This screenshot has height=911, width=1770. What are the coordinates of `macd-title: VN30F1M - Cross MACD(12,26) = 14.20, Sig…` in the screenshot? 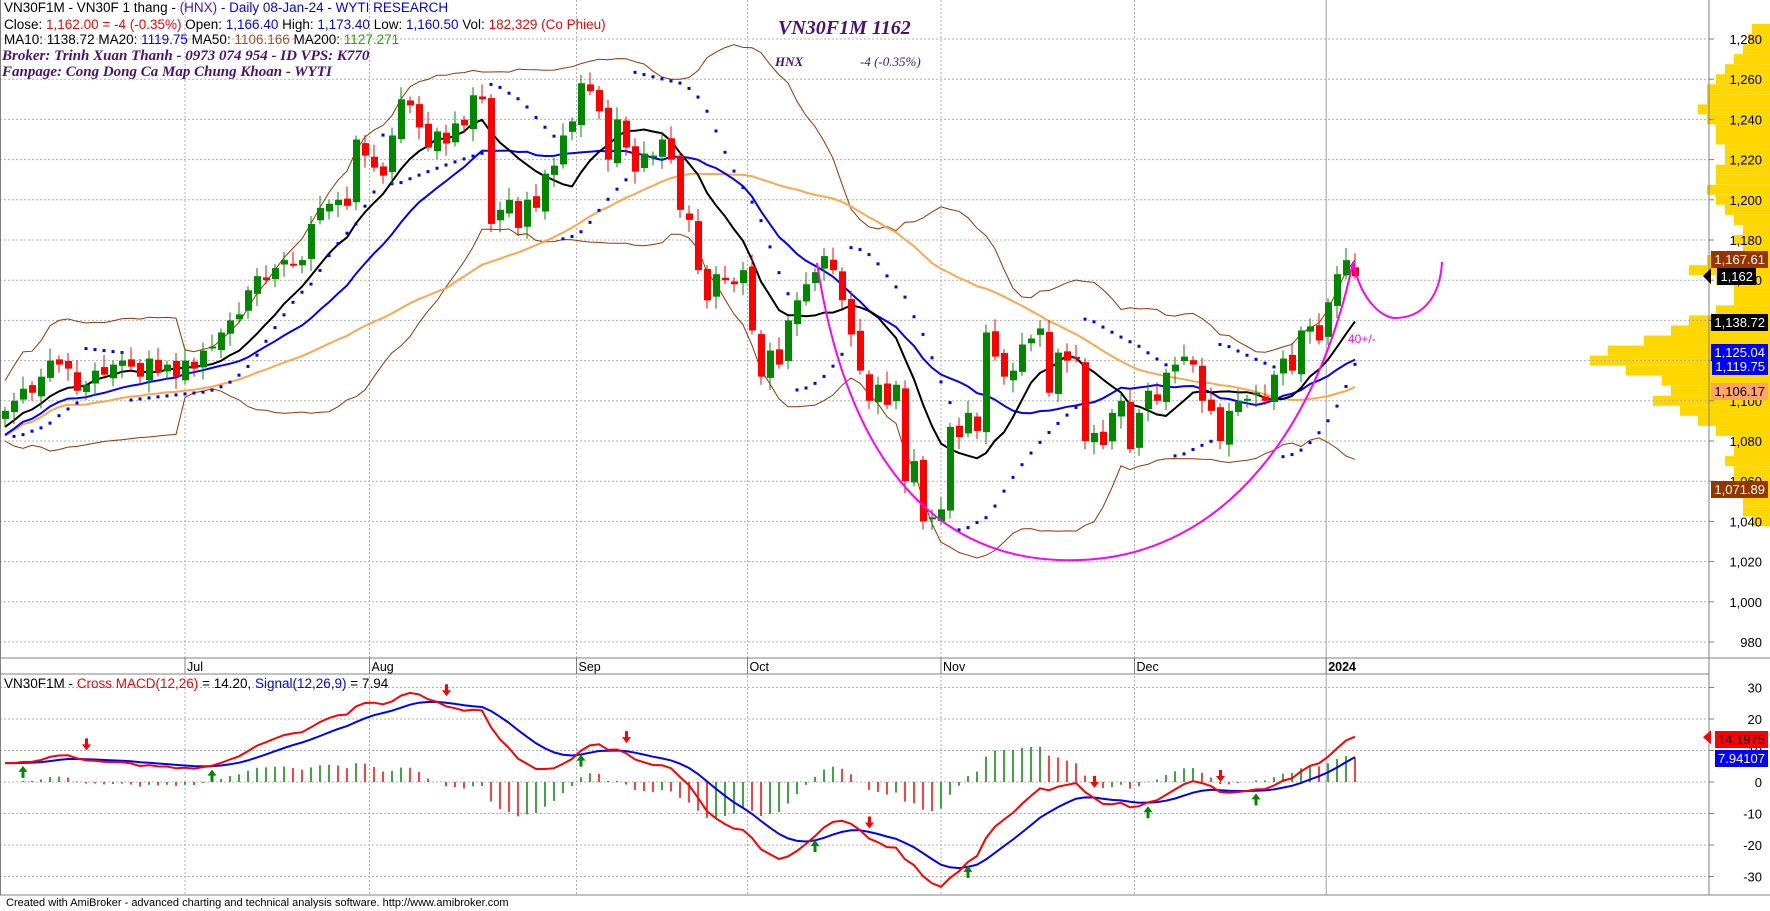 It's located at (196, 683).